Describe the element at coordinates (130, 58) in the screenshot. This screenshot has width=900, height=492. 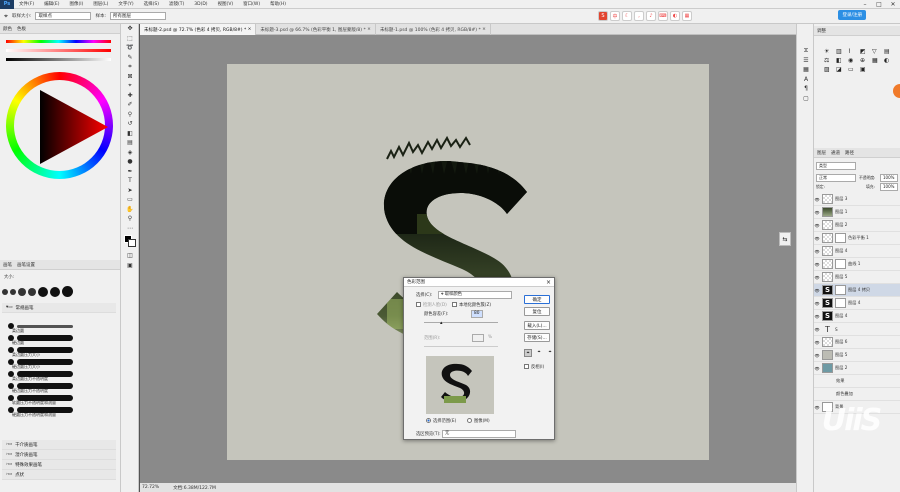
I see `quick-select-tool-icon: ✎` at that location.